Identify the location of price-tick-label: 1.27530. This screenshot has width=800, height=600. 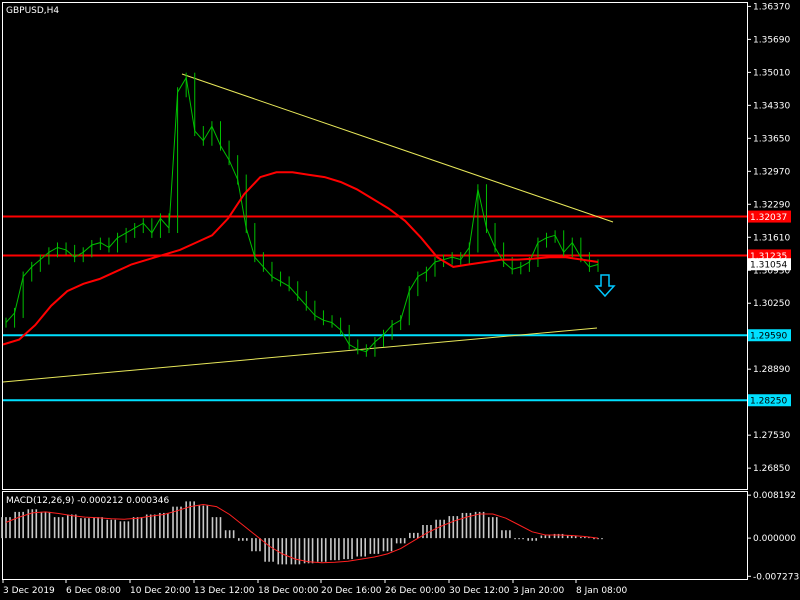
(771, 436).